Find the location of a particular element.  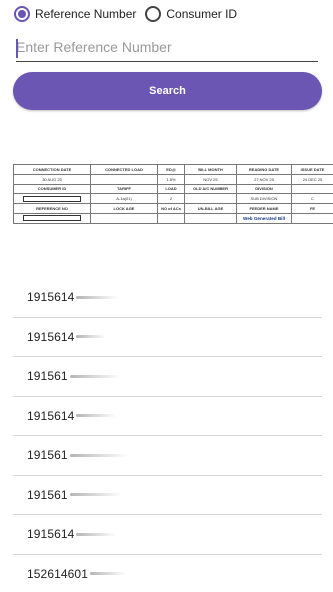

list-item: 152614601 is located at coordinates (167, 573).